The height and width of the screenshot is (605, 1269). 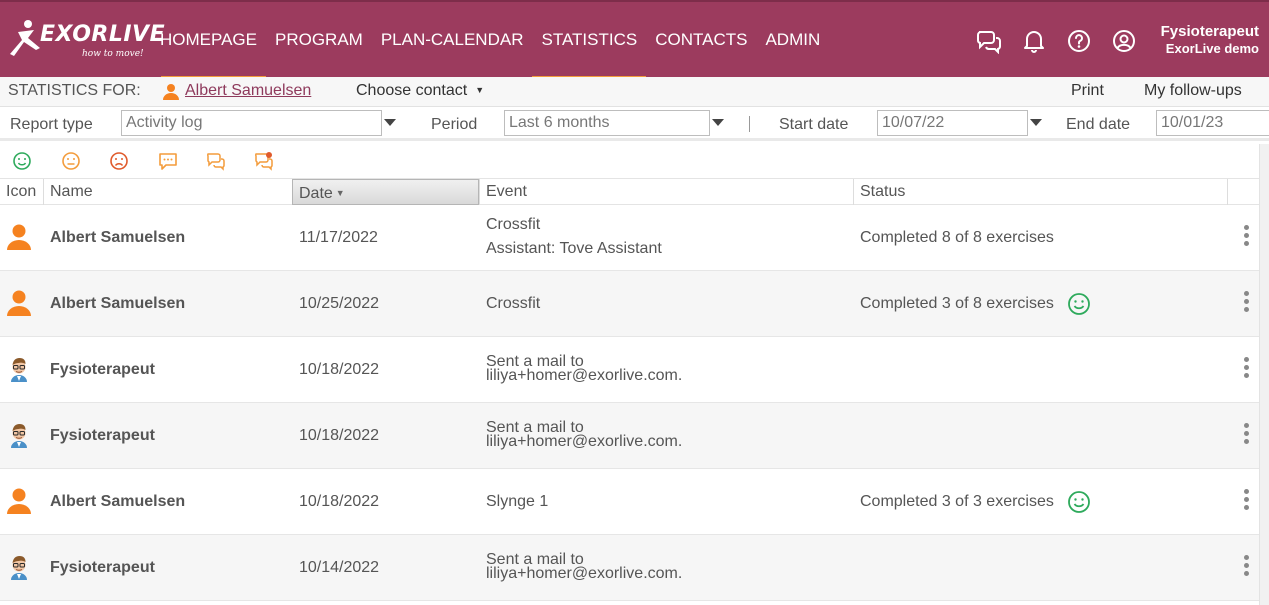 What do you see at coordinates (338, 237) in the screenshot?
I see `row-date: 11/17/2022` at bounding box center [338, 237].